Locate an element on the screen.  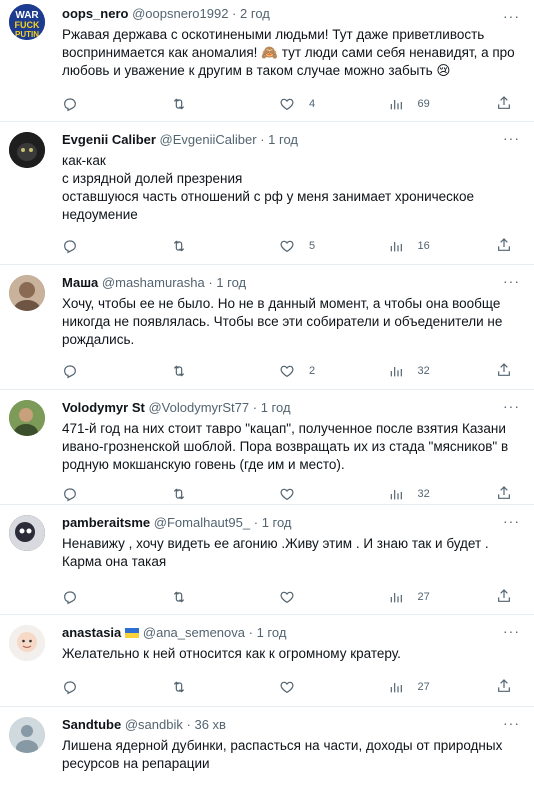
user-handle: @VolodymyrSt77 is located at coordinates (198, 407).